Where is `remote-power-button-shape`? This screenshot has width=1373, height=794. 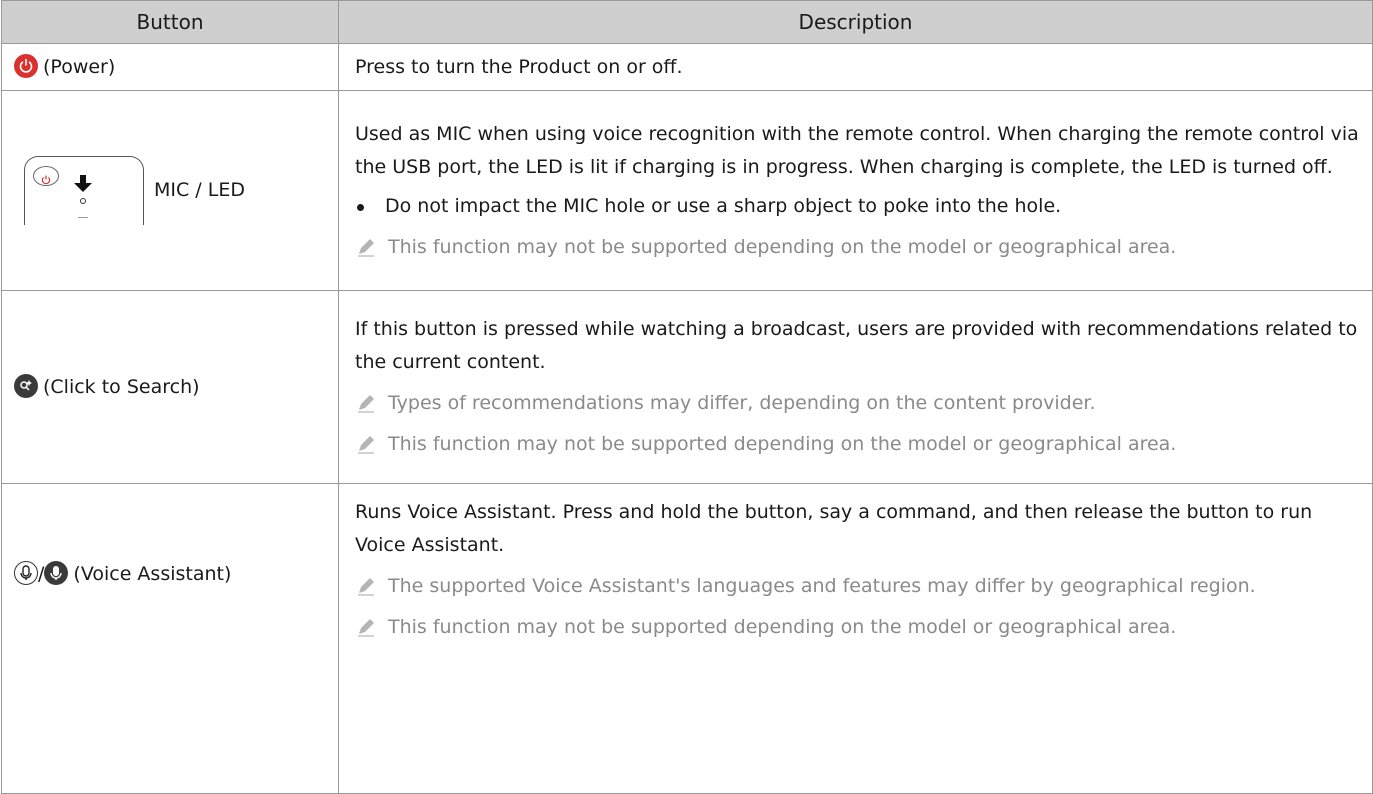
remote-power-button-shape is located at coordinates (46, 176).